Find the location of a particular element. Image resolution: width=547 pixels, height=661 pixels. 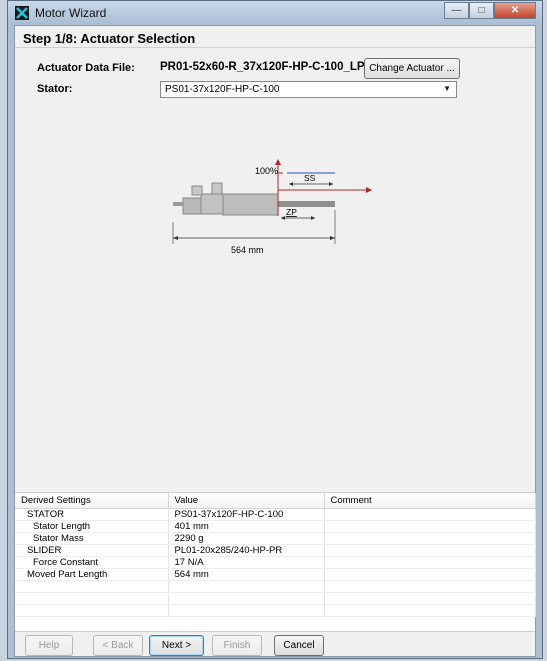

setting-value: 17 N/A is located at coordinates (246, 562).